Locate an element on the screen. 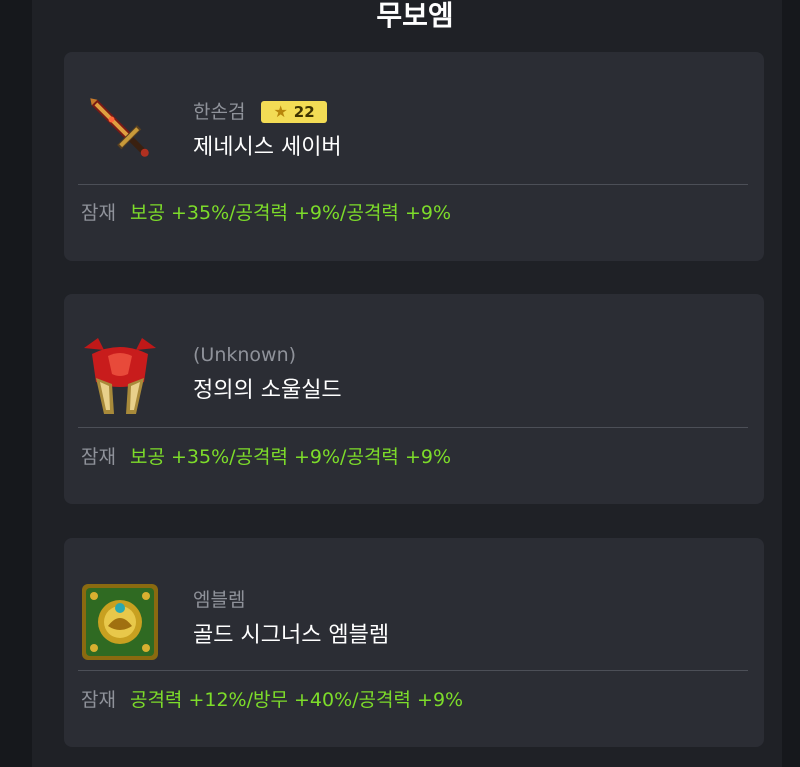  star-force-badge: ★ 22 is located at coordinates (294, 112).